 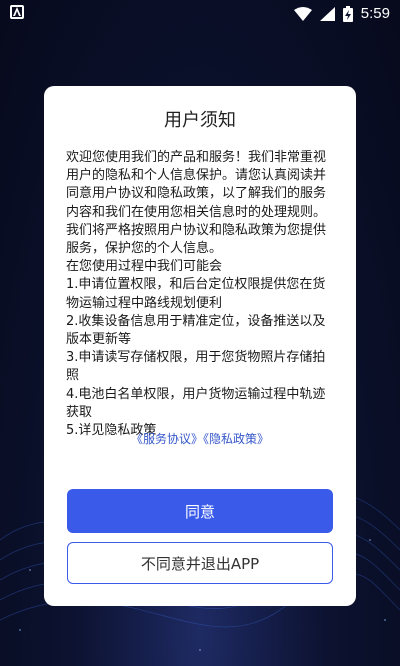 I want to click on notice-item-device-info: 2.收集设备信息用于精准定位，设备推送以及版本更新等, so click(x=196, y=330).